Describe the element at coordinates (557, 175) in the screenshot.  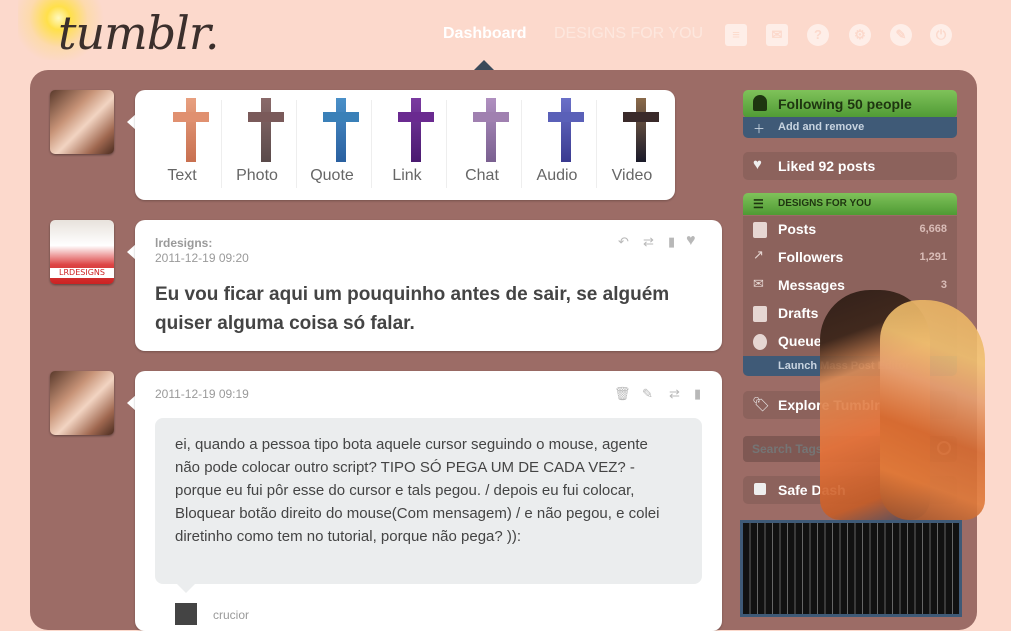
I see `post-type-label: Audio` at that location.